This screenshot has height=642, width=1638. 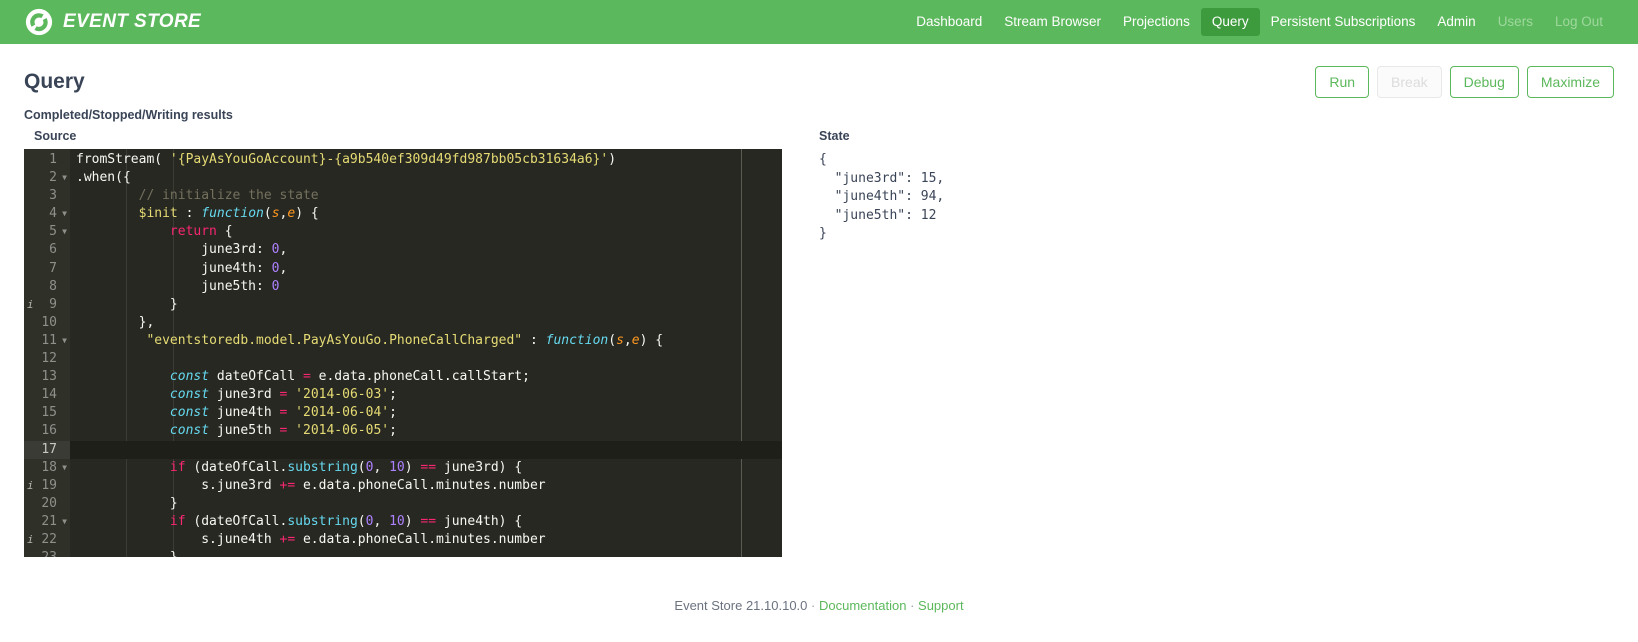 I want to click on editor-line-number: 19 i, so click(x=47, y=486).